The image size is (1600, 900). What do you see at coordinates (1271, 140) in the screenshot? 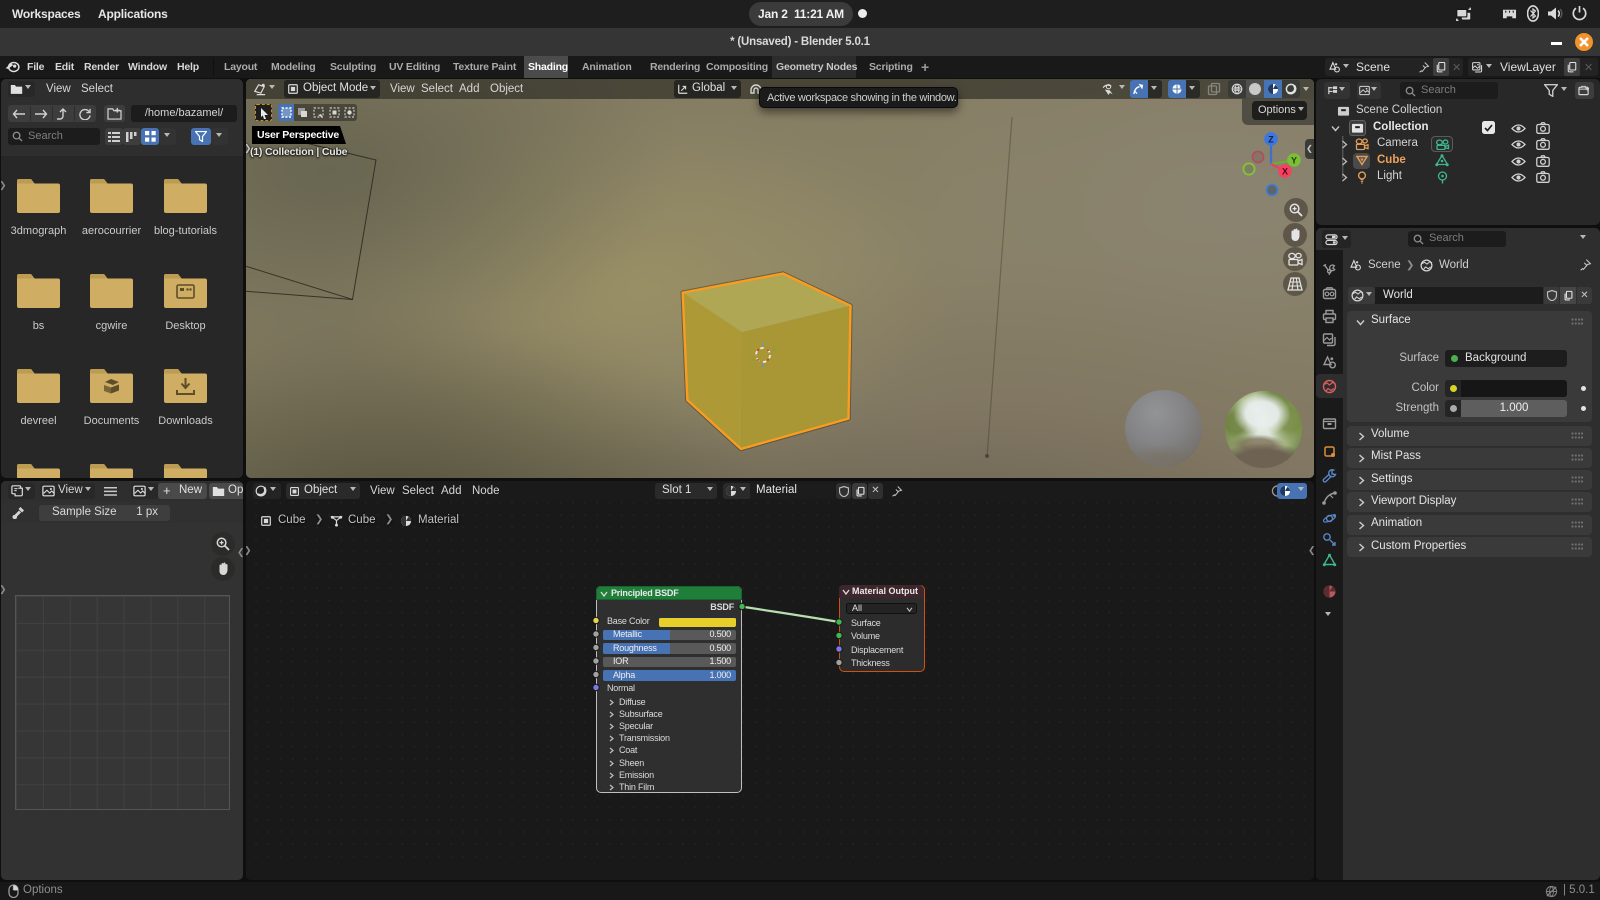
I see `svg-text: Z` at bounding box center [1271, 140].